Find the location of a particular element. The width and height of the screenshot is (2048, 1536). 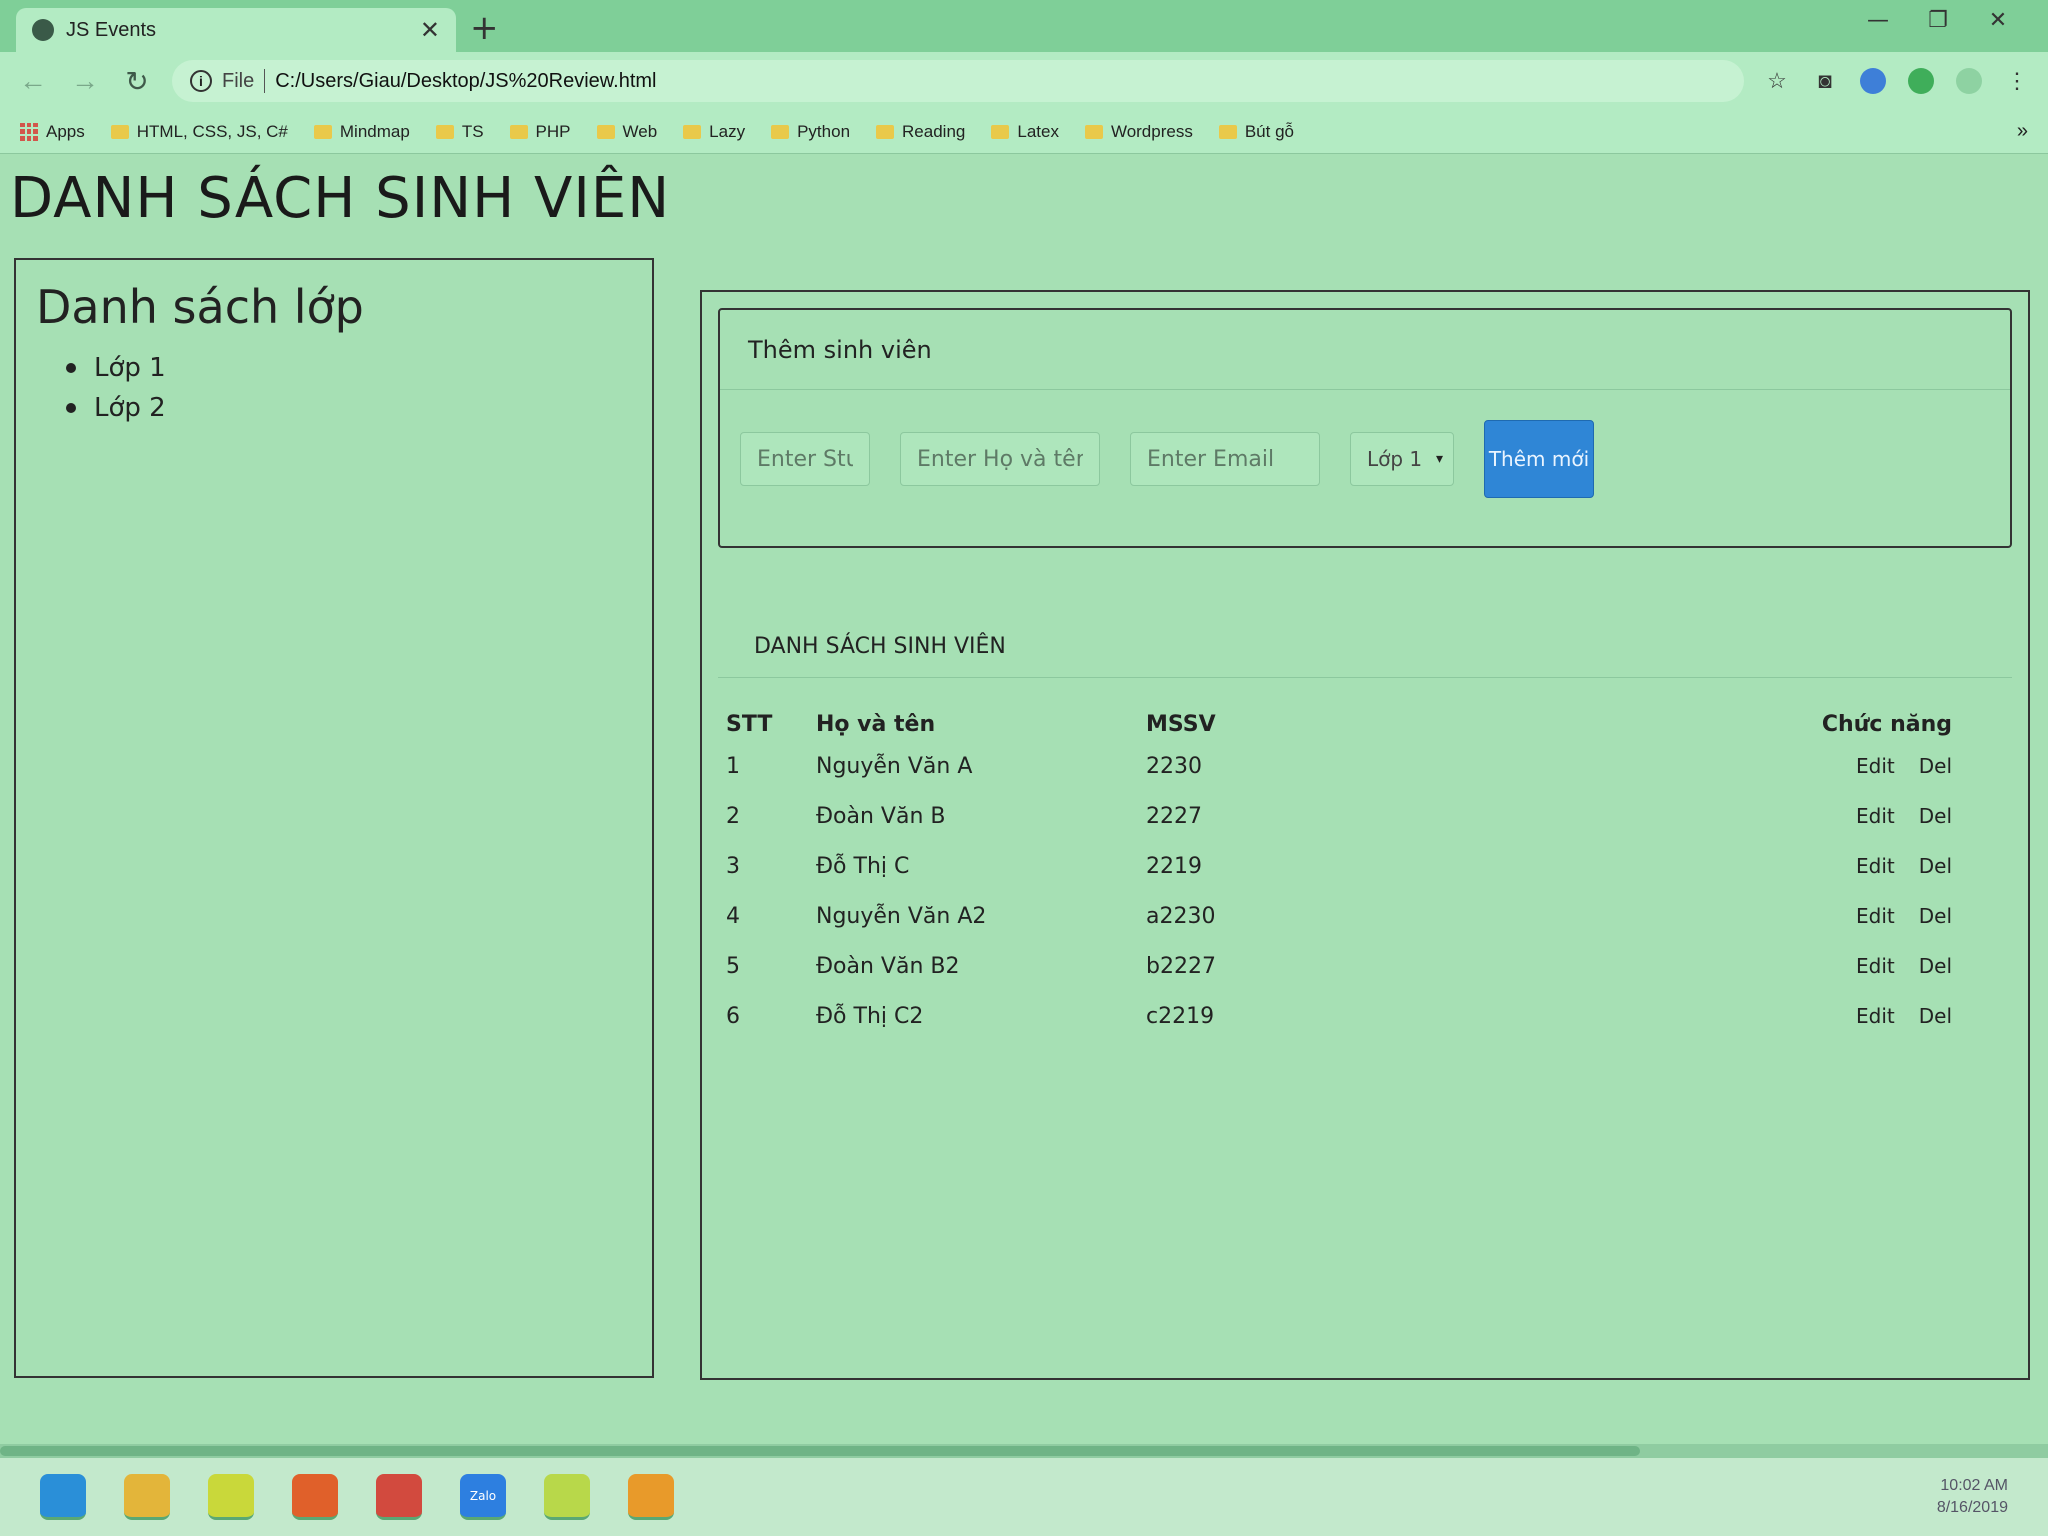

bookmark-folder: Reading is located at coordinates (920, 132).